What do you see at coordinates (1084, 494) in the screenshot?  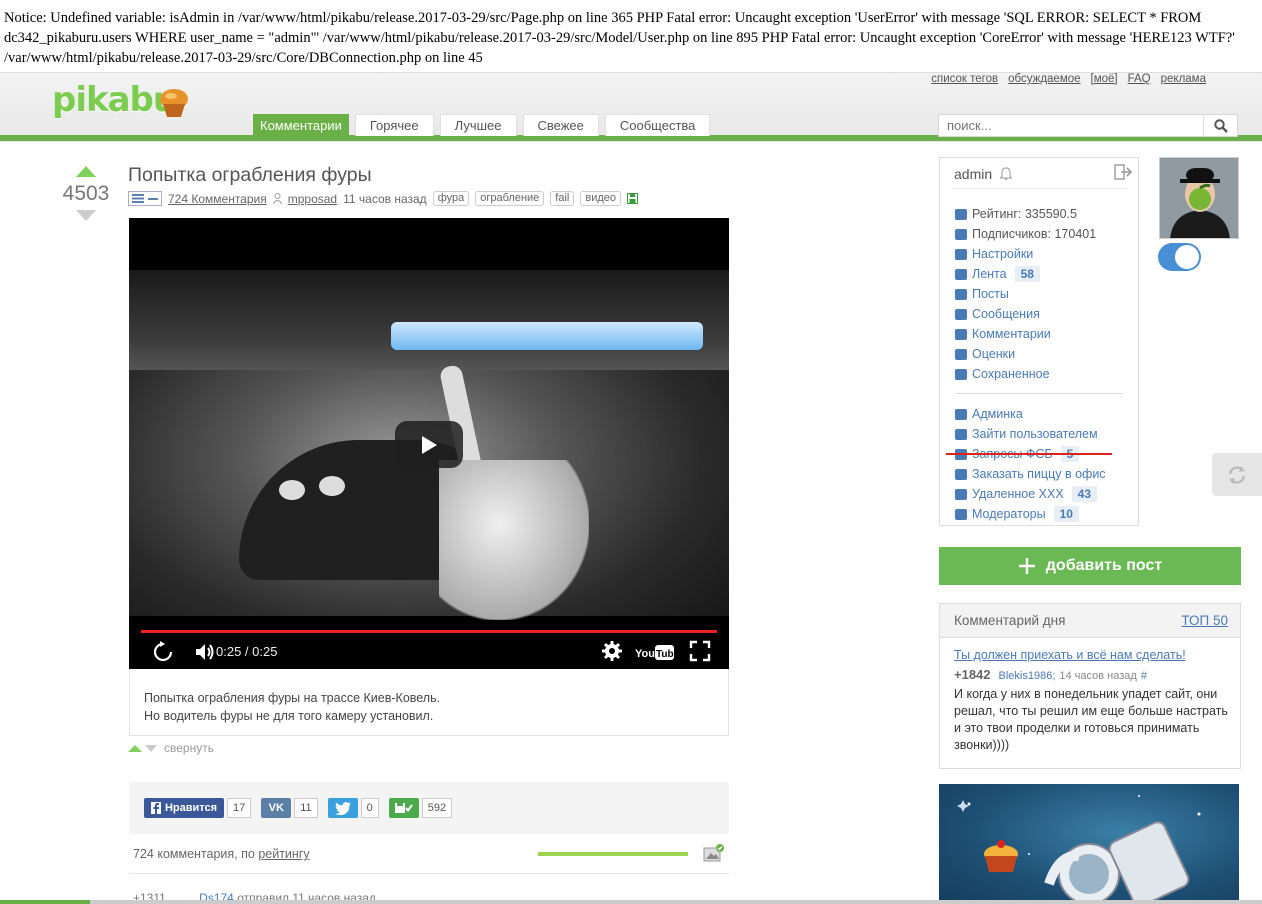 I see `deleted-count-badge: 43` at bounding box center [1084, 494].